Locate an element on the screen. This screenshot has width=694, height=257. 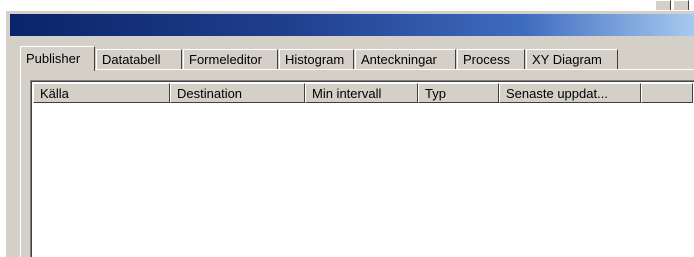
column-header-min-intervall: Min intervall is located at coordinates (361, 93).